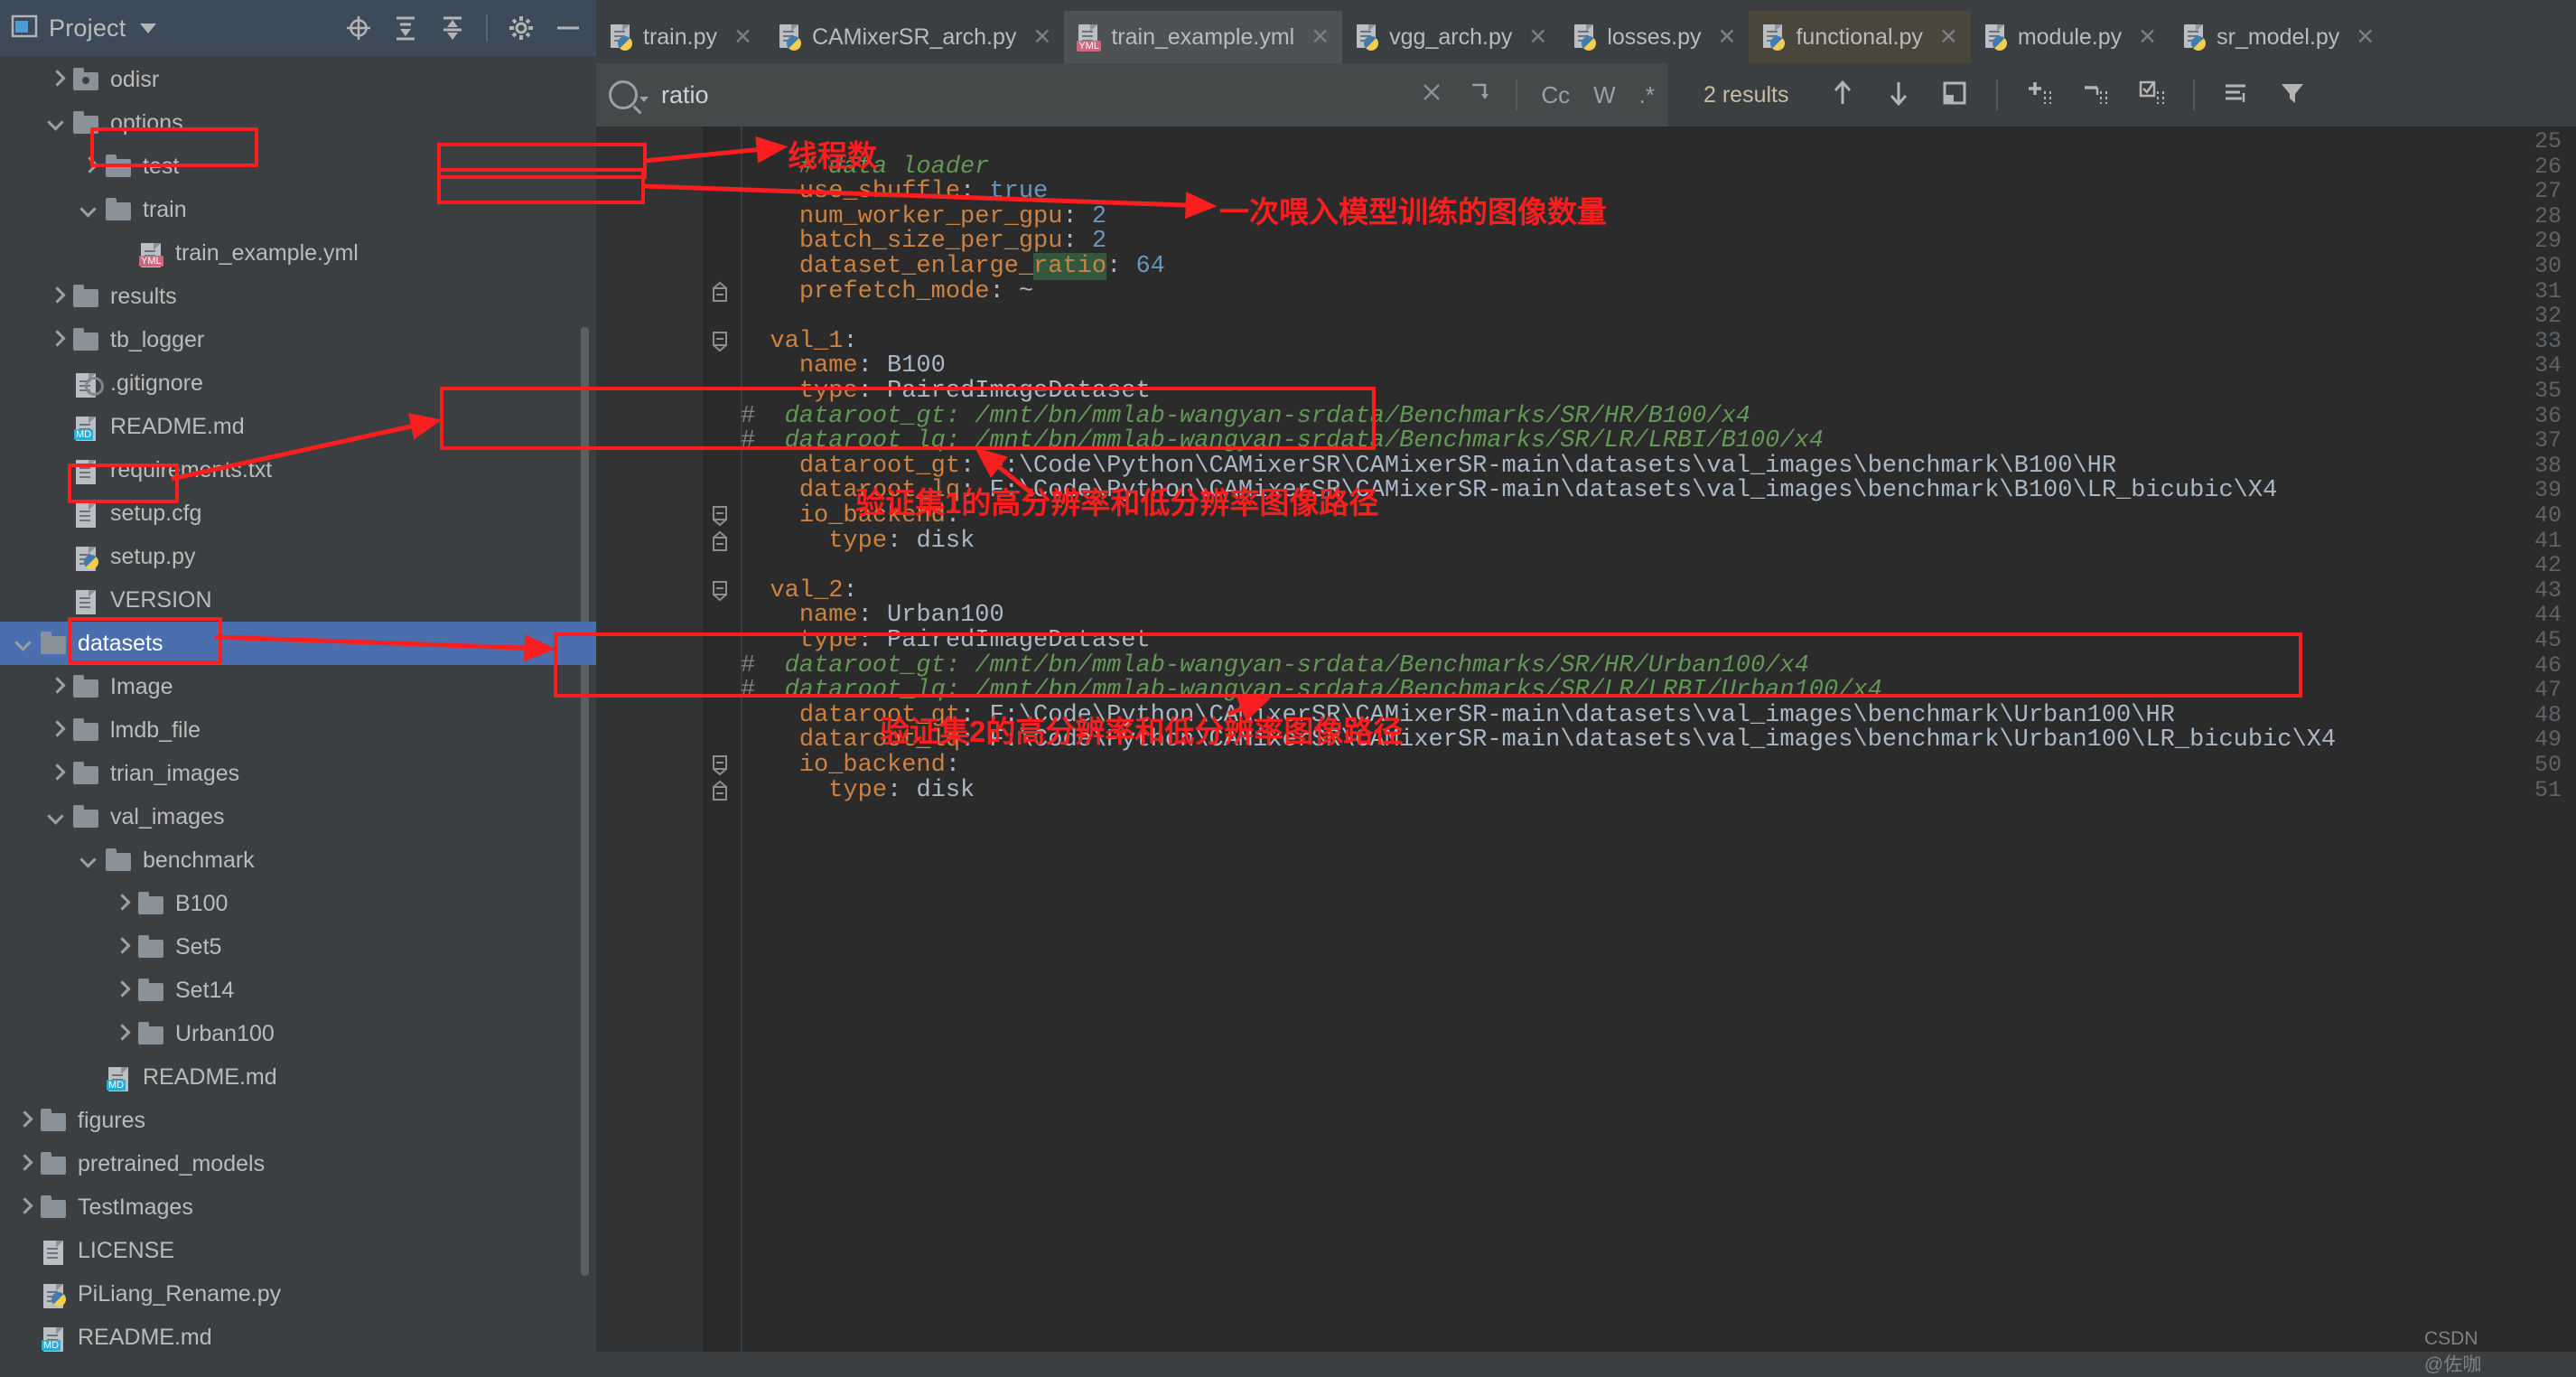  I want to click on prev-match-icon, so click(1842, 95).